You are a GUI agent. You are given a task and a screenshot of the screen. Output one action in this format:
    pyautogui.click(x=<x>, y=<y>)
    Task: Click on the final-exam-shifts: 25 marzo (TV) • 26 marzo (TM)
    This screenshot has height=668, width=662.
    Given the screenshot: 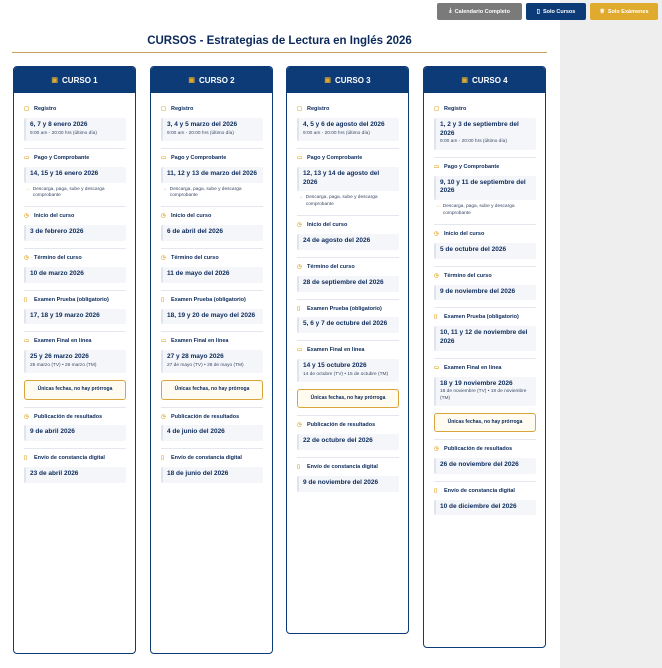 What is the action you would take?
    pyautogui.click(x=63, y=366)
    